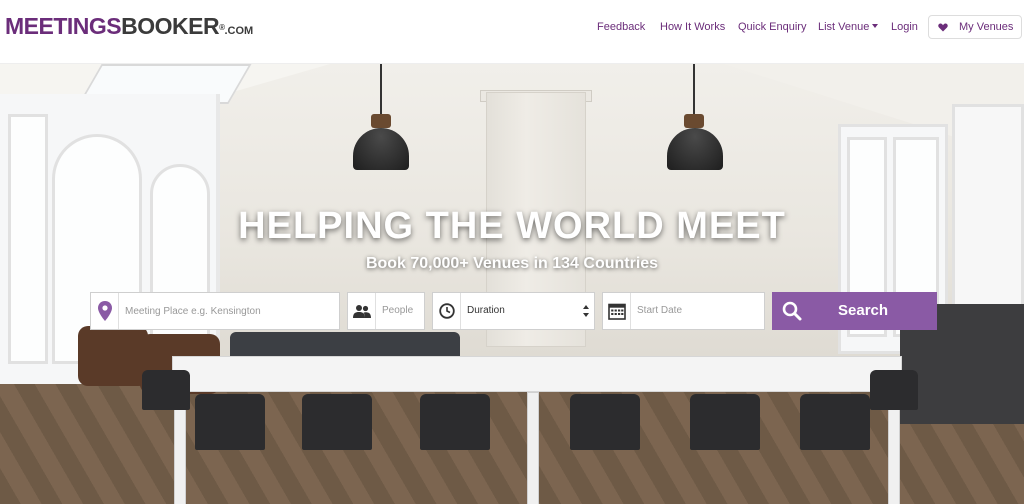 Image resolution: width=1024 pixels, height=504 pixels. What do you see at coordinates (512, 226) in the screenshot?
I see `hero-headline: HELPING THE WORLD MEET` at bounding box center [512, 226].